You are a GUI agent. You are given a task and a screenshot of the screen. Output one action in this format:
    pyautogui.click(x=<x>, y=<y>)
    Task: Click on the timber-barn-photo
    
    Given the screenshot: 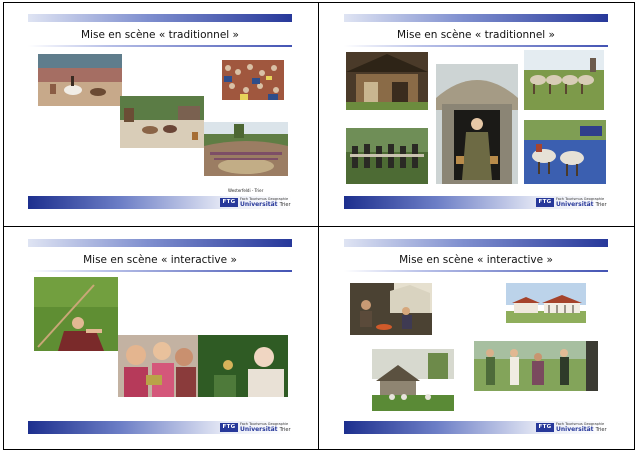 What is the action you would take?
    pyautogui.click(x=387, y=81)
    